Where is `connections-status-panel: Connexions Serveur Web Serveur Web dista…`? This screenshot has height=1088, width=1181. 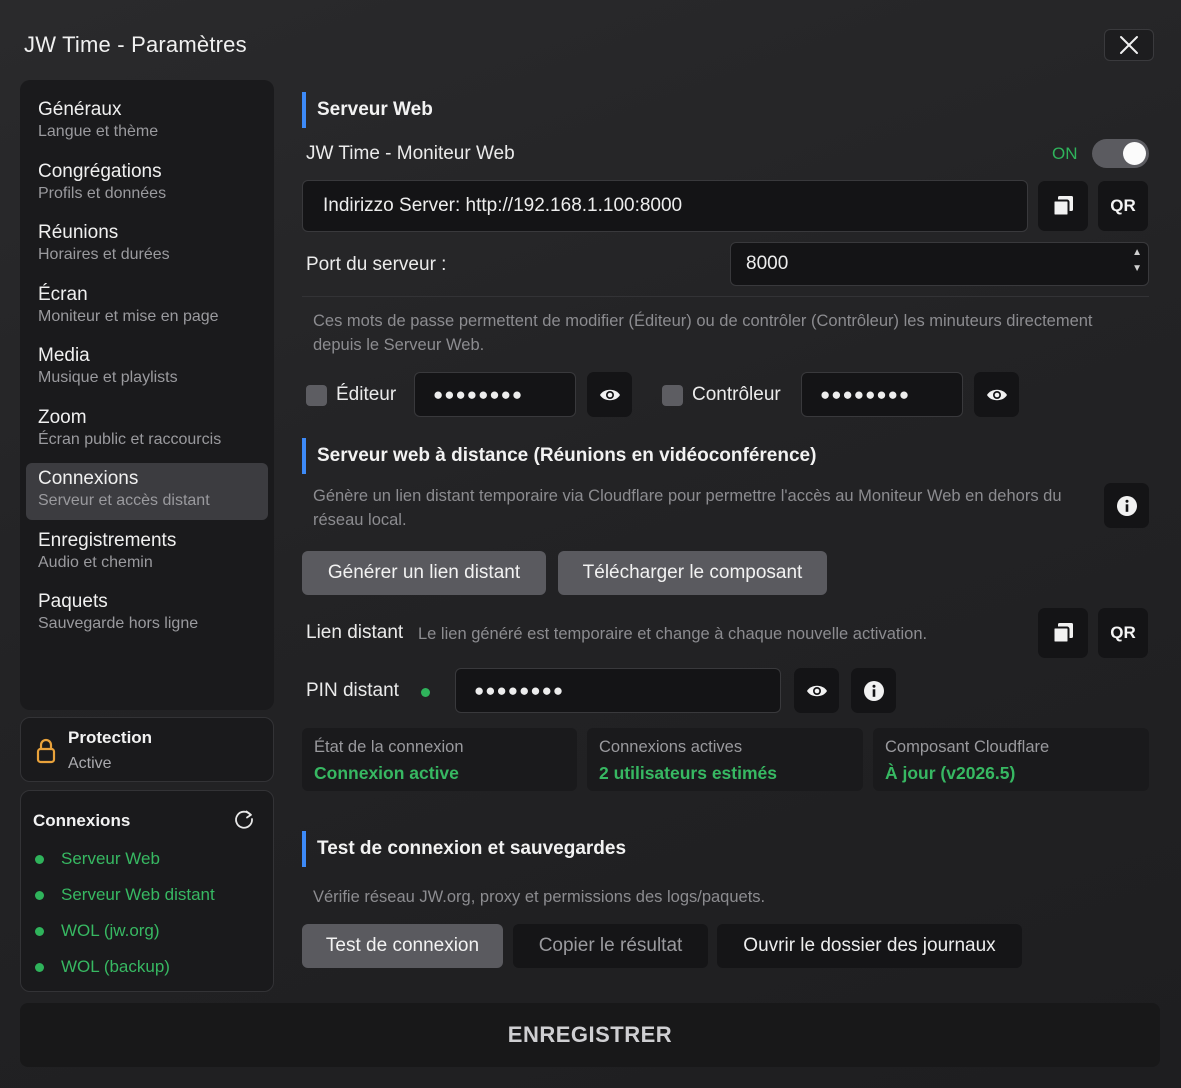
connections-status-panel: Connexions Serveur Web Serveur Web dista… is located at coordinates (147, 891).